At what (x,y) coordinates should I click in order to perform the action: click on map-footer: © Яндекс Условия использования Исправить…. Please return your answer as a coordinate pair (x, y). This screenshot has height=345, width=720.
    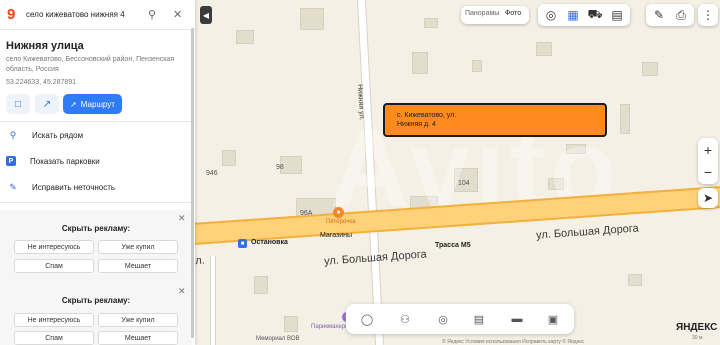
    Looking at the image, I should click on (513, 342).